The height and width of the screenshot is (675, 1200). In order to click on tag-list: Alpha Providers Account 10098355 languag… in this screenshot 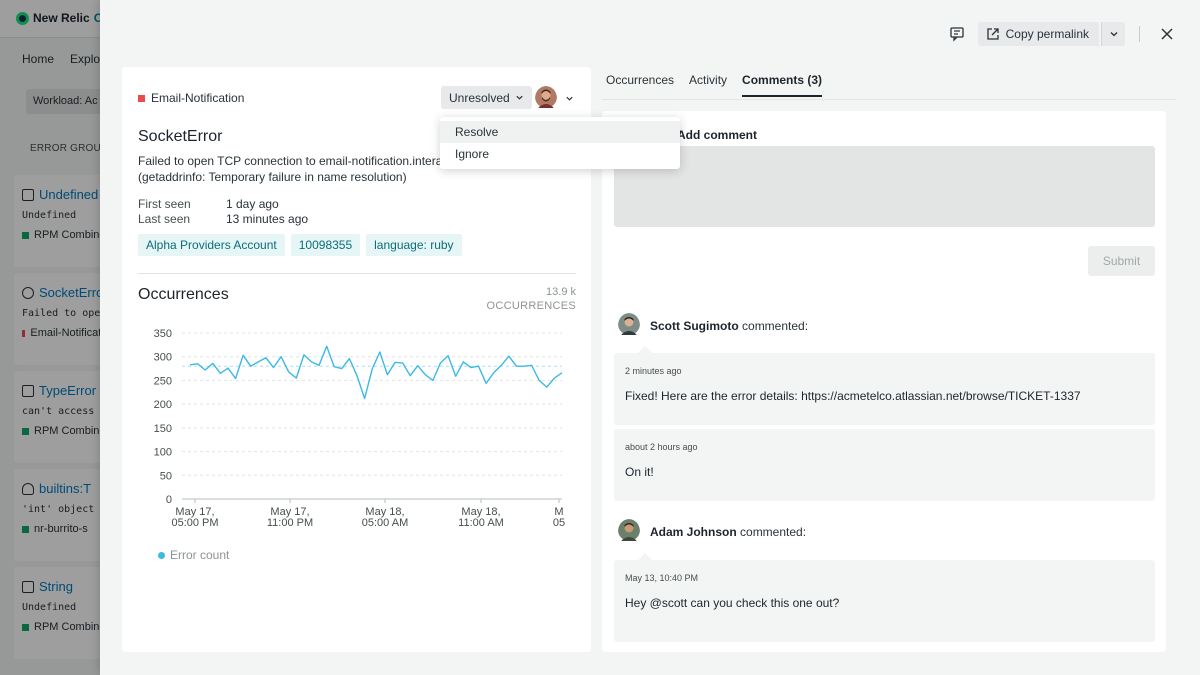, I will do `click(300, 245)`.